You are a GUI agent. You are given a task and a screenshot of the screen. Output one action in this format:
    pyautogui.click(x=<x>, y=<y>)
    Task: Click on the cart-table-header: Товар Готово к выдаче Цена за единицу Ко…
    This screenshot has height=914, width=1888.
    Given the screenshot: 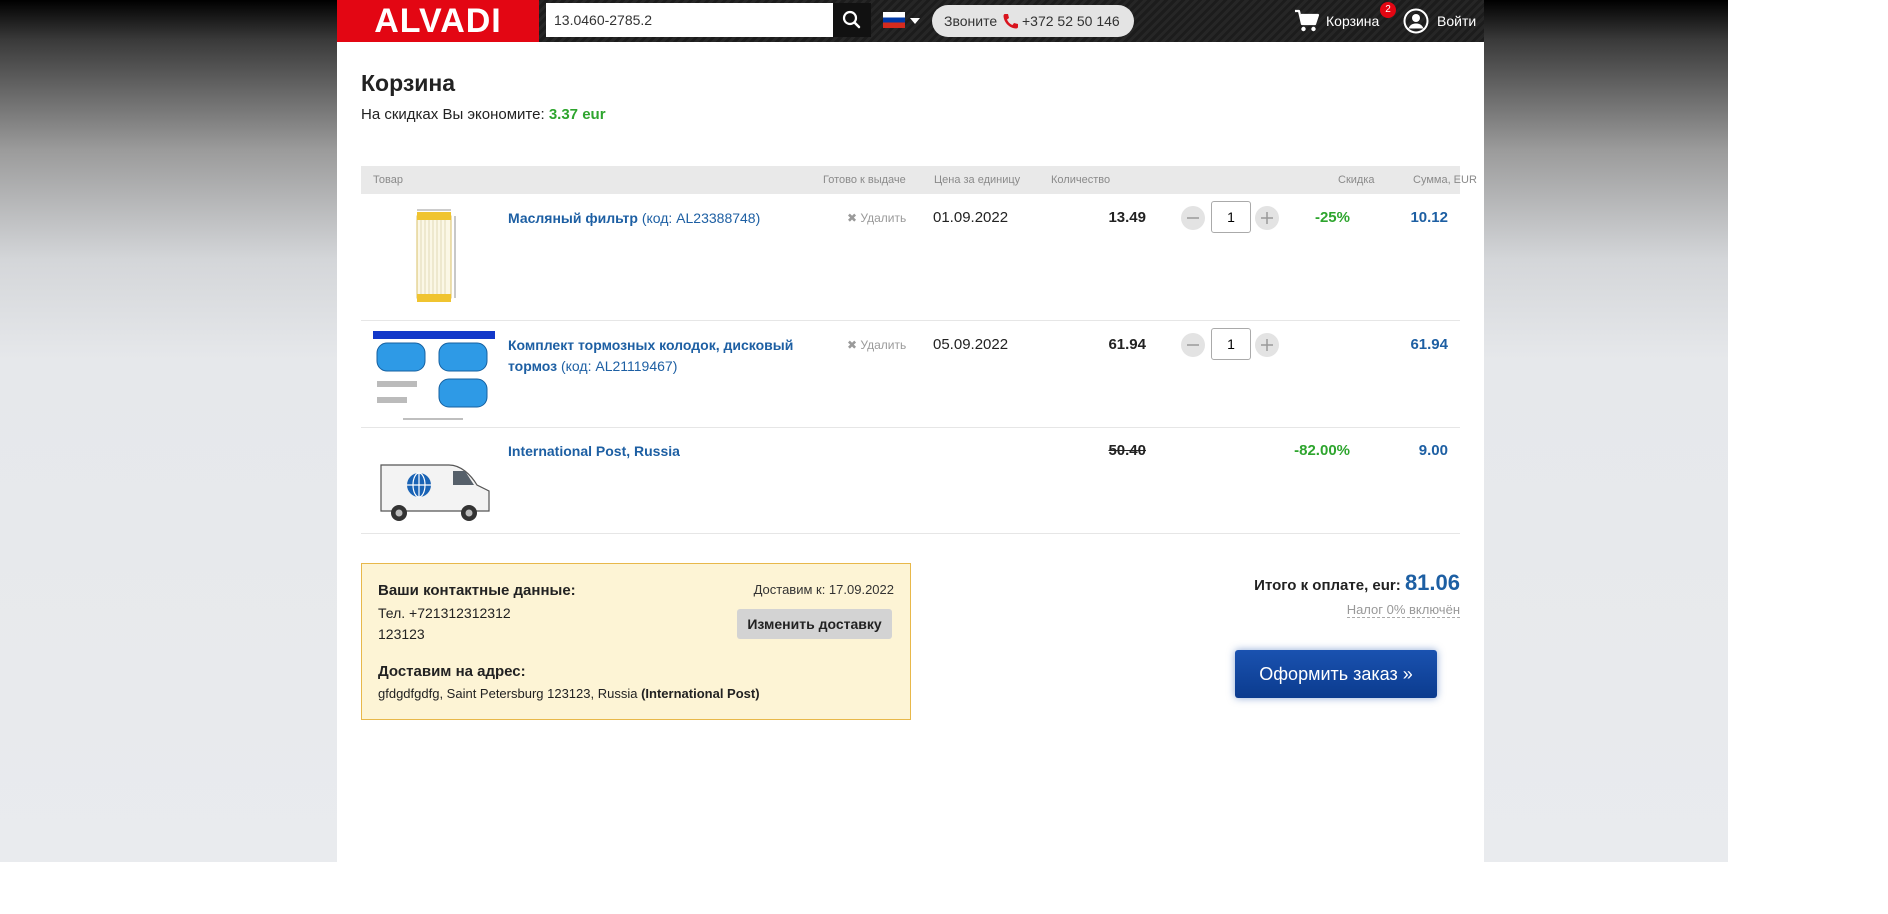 What is the action you would take?
    pyautogui.click(x=919, y=180)
    